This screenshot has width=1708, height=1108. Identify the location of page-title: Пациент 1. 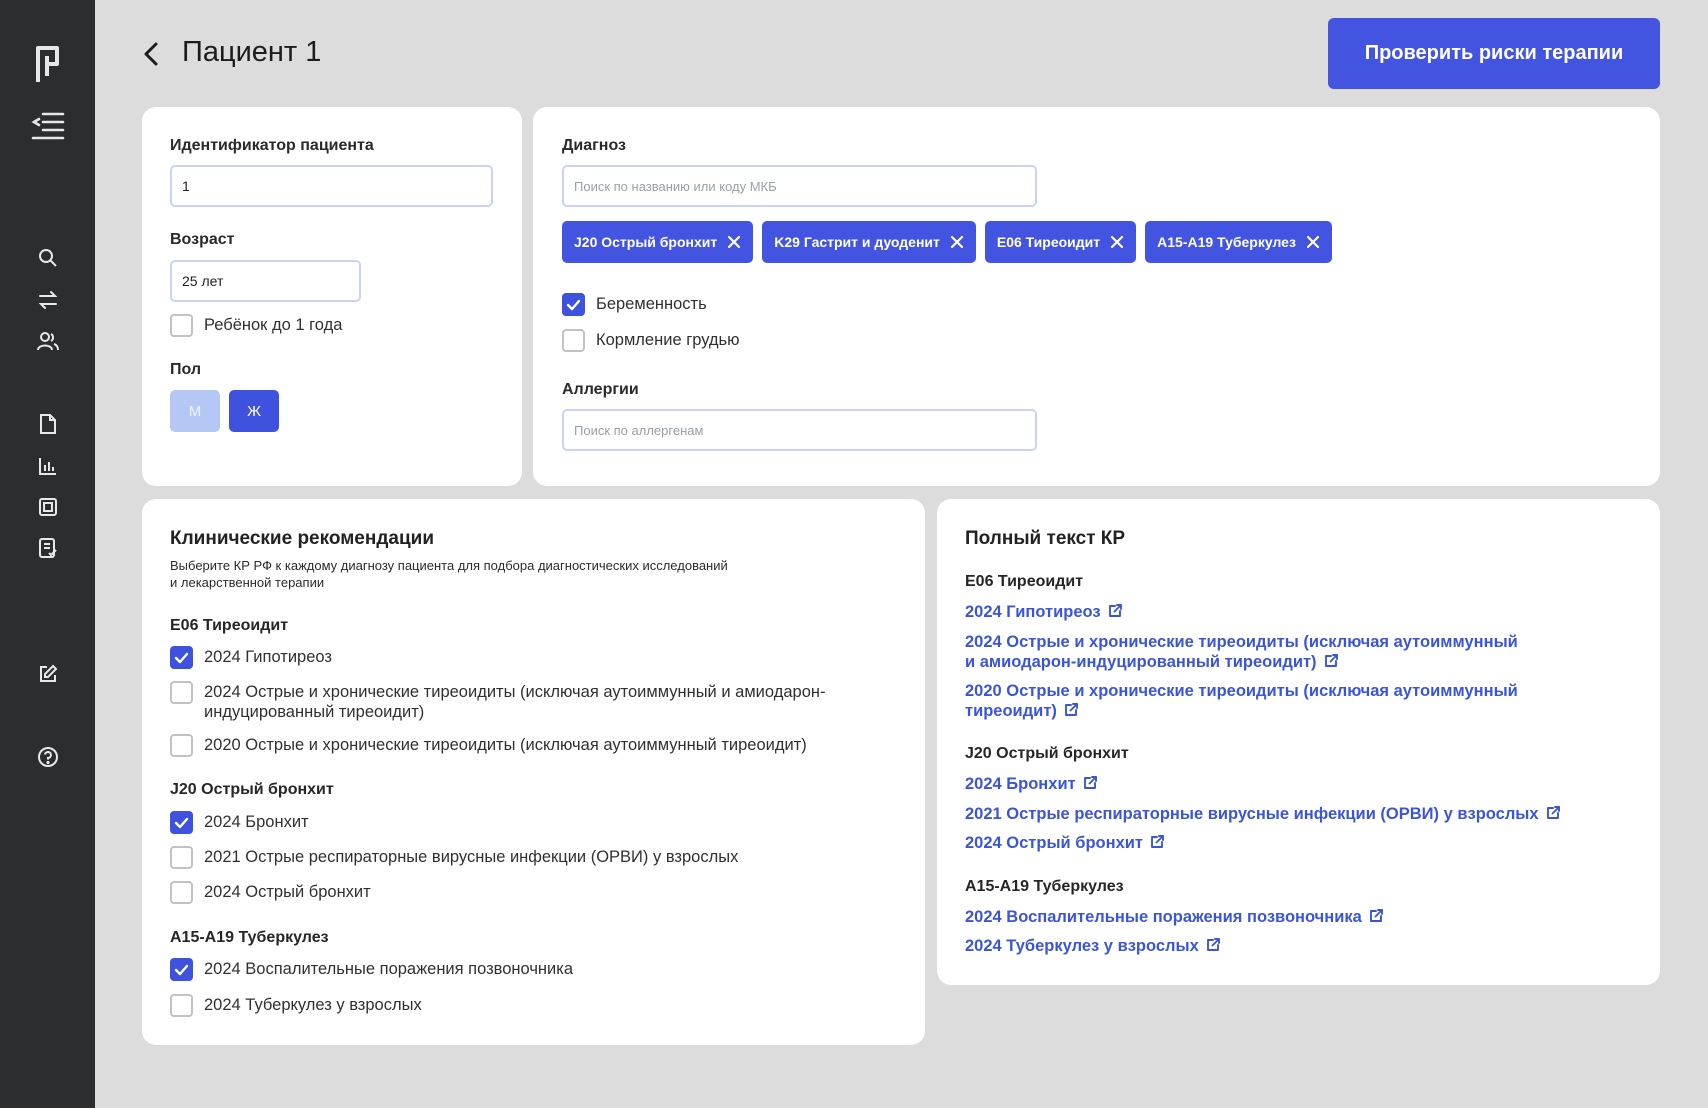
(252, 52).